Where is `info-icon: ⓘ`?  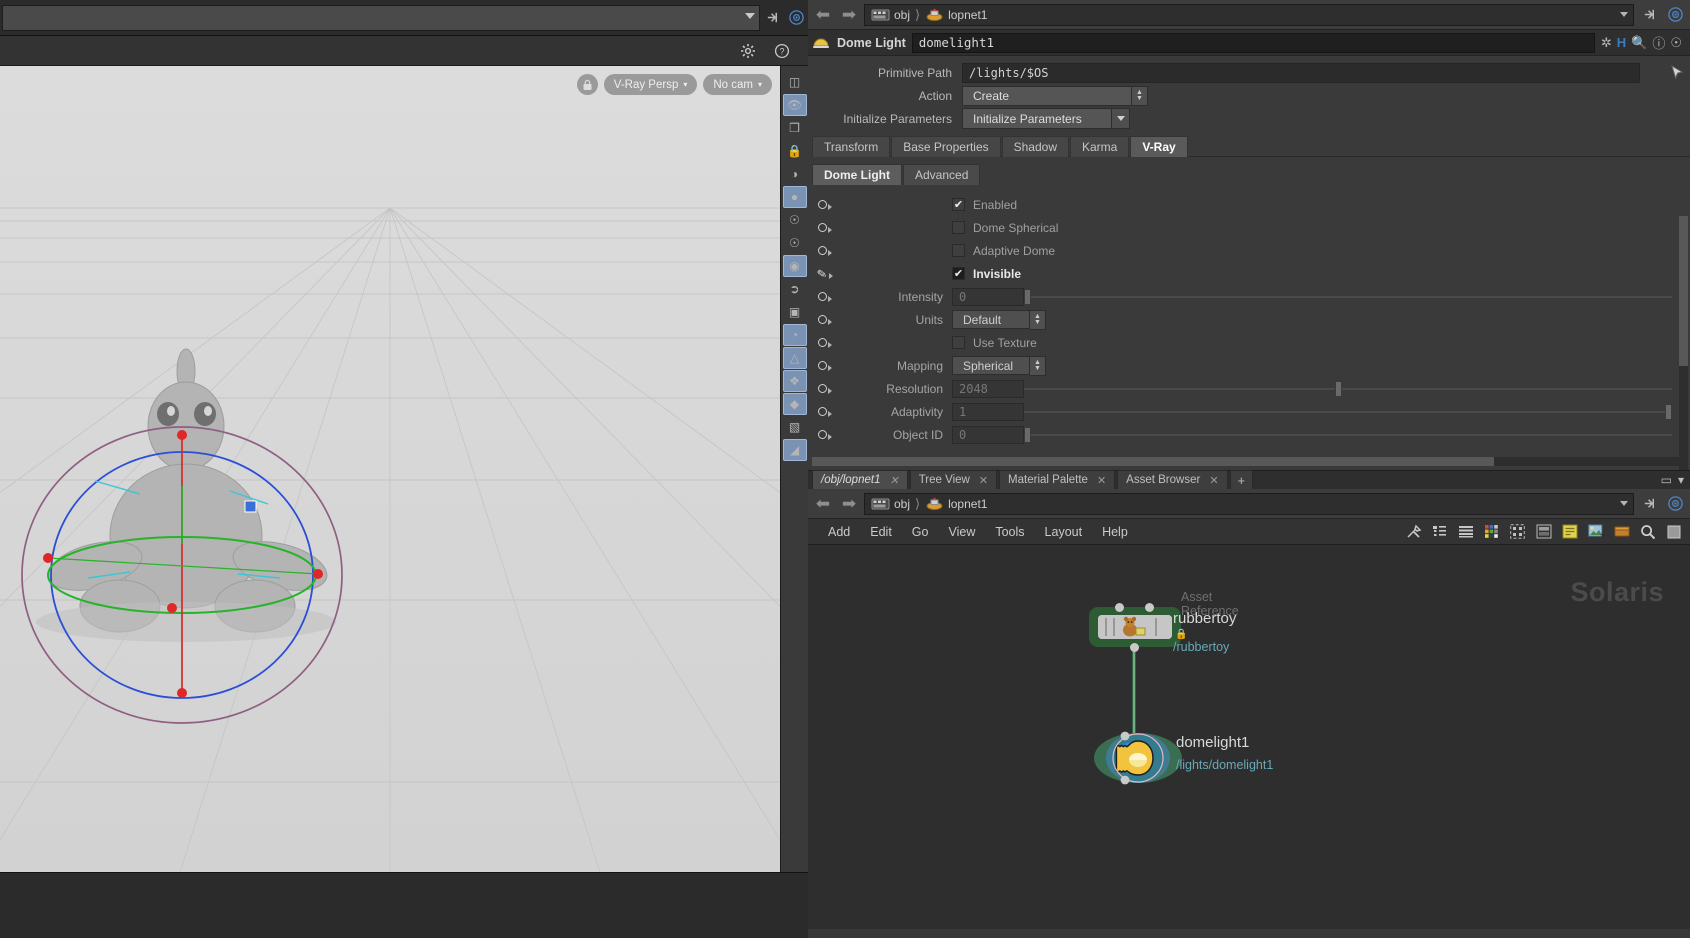
info-icon: ⓘ is located at coordinates (1658, 42).